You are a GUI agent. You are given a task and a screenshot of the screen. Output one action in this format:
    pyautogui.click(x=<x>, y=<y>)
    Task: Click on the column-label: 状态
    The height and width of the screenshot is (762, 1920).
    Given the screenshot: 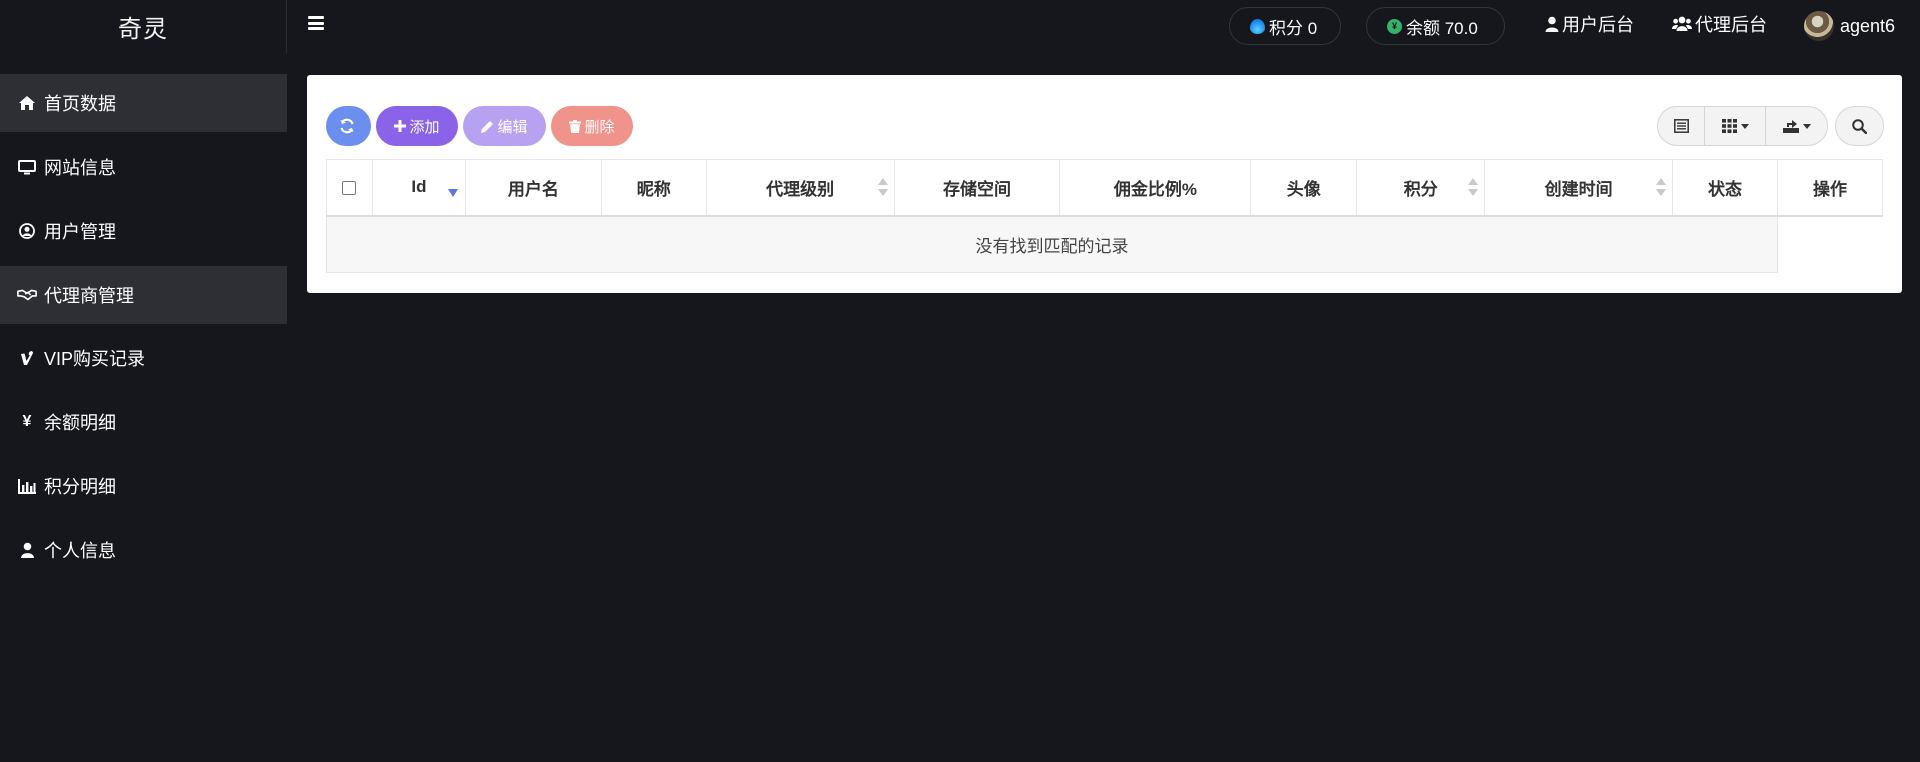 What is the action you would take?
    pyautogui.click(x=1724, y=189)
    